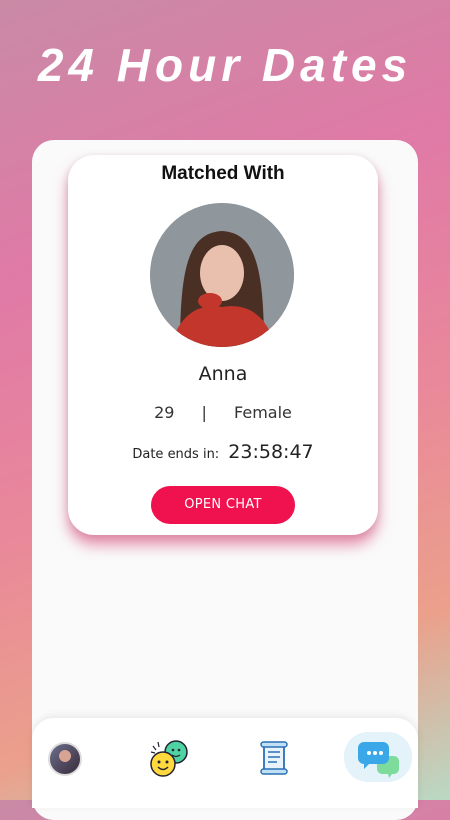 This screenshot has width=450, height=820. What do you see at coordinates (223, 505) in the screenshot?
I see `open-chat-button: OPEN CHAT` at bounding box center [223, 505].